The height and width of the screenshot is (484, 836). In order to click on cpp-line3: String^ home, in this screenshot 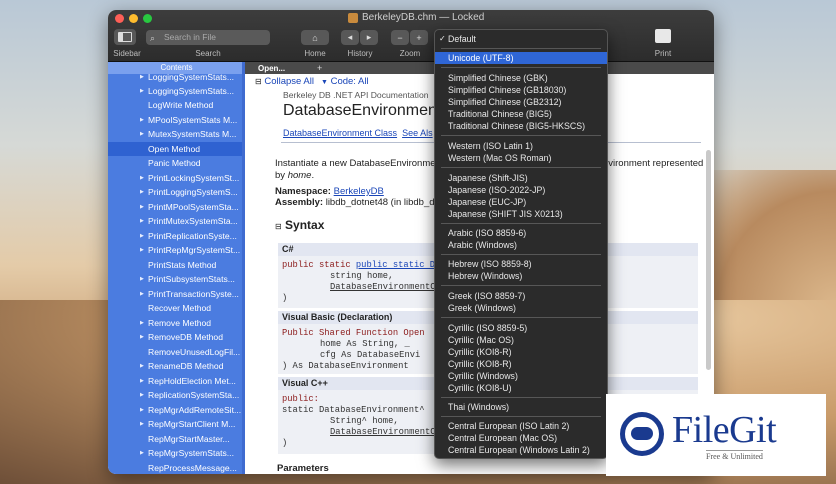, I will do `click(364, 421)`.